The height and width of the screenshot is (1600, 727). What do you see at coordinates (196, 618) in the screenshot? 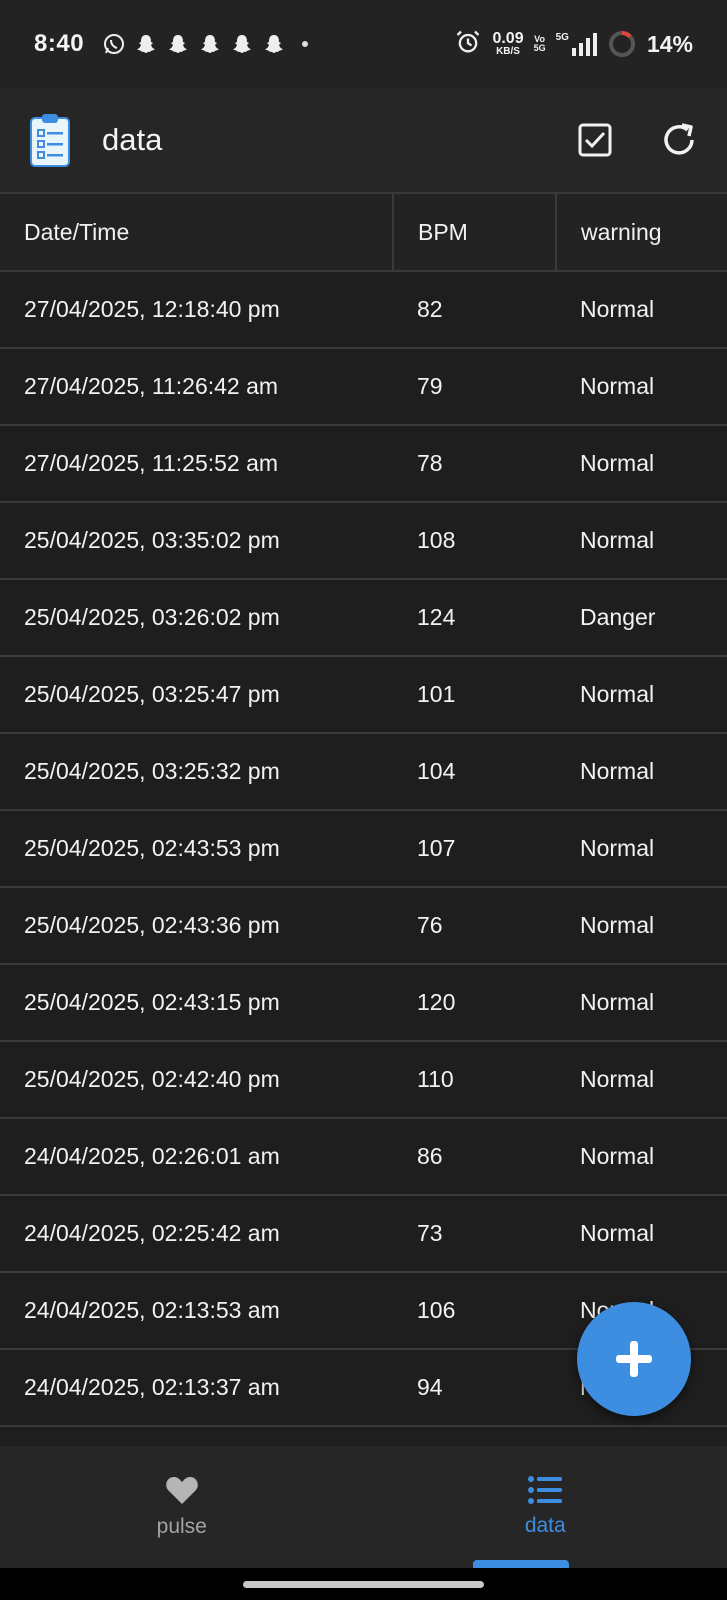
I see `cell-datetime: 25/04/2025, 03:26:02 pm` at bounding box center [196, 618].